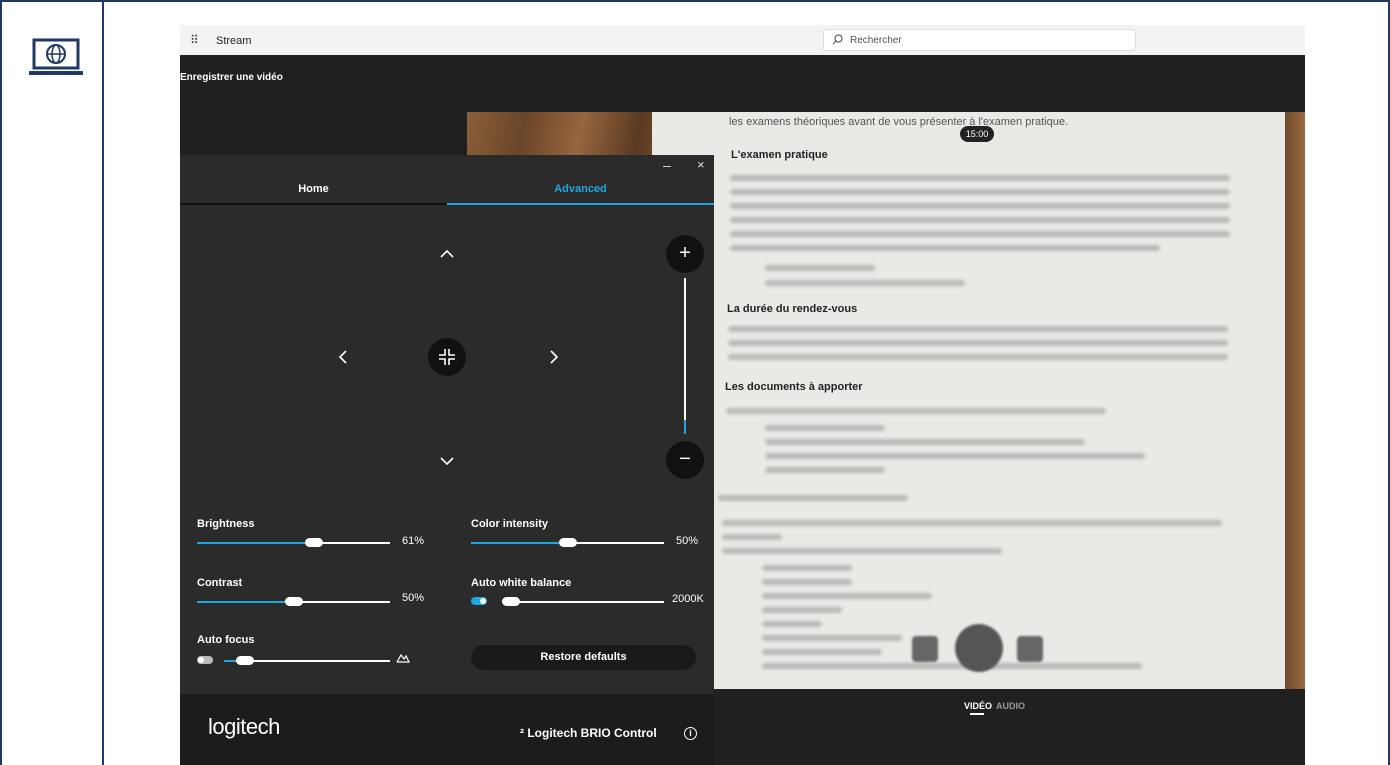  Describe the element at coordinates (979, 648) in the screenshot. I see `record-button` at that location.